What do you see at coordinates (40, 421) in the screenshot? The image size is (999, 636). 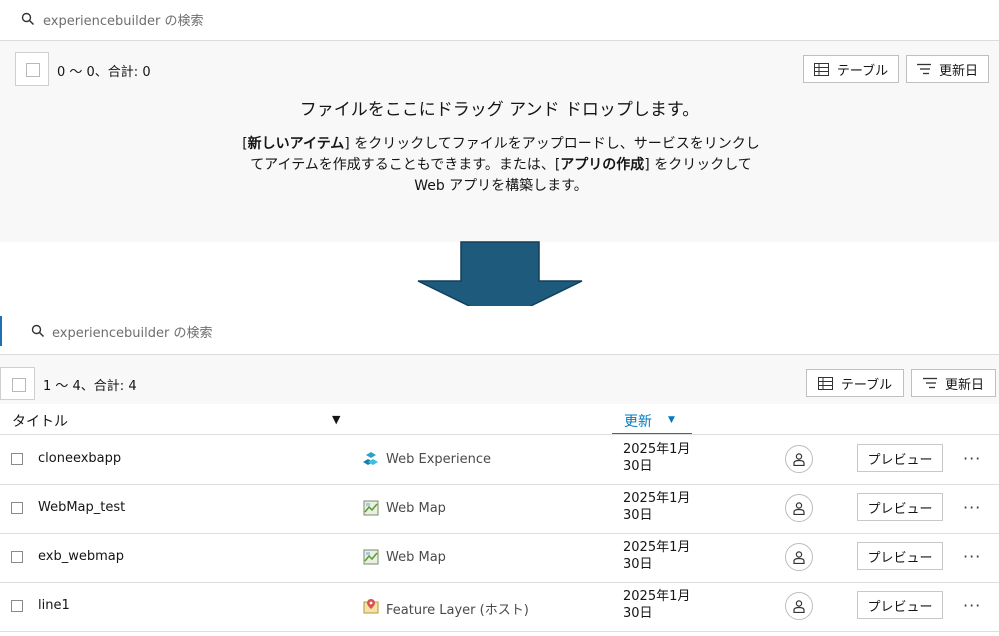 I see `column-header-title: タイトル` at bounding box center [40, 421].